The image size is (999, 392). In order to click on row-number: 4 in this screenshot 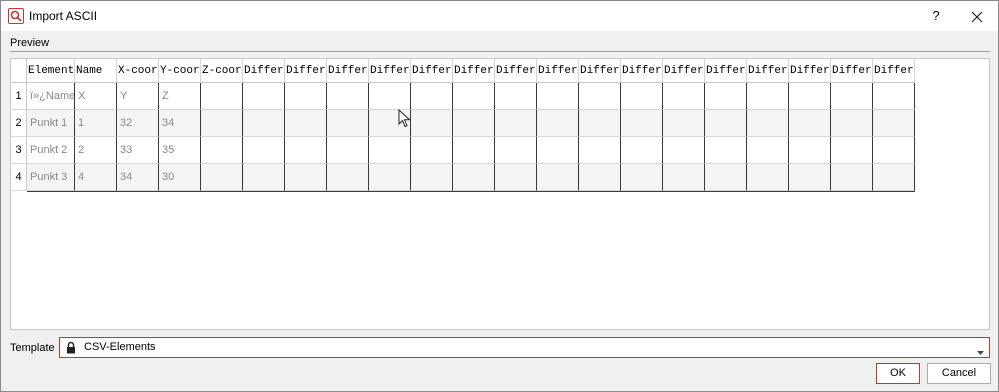, I will do `click(19, 177)`.